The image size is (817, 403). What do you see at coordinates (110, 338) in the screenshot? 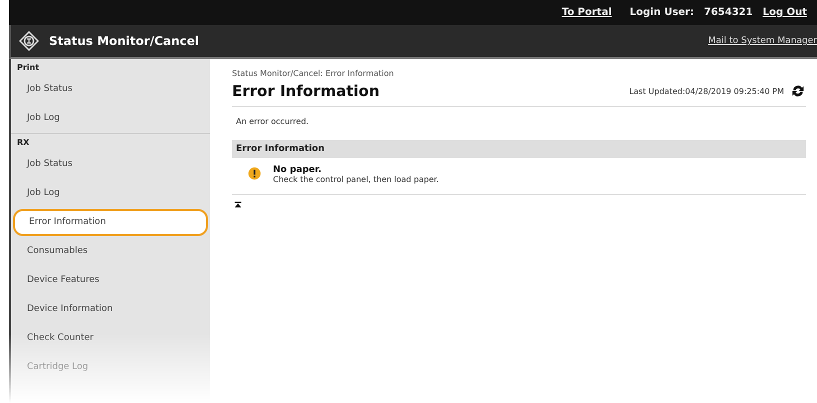
I see `sidebar-item: Check Counter` at bounding box center [110, 338].